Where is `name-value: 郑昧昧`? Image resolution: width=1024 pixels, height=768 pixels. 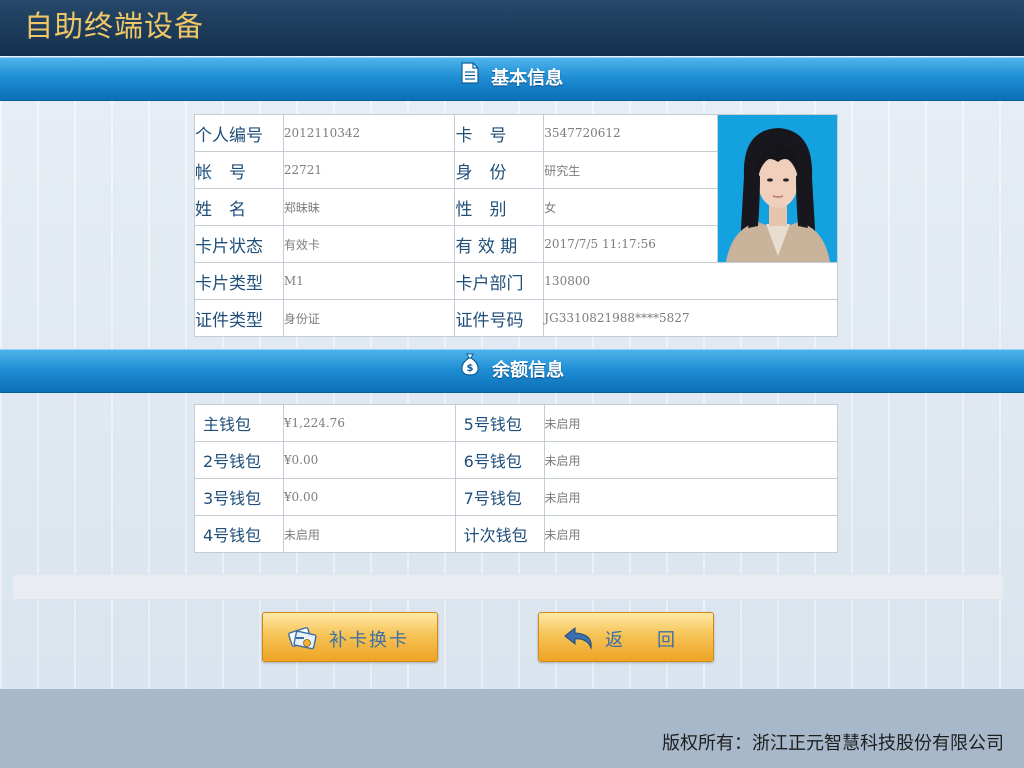
name-value: 郑昧昧 is located at coordinates (369, 207).